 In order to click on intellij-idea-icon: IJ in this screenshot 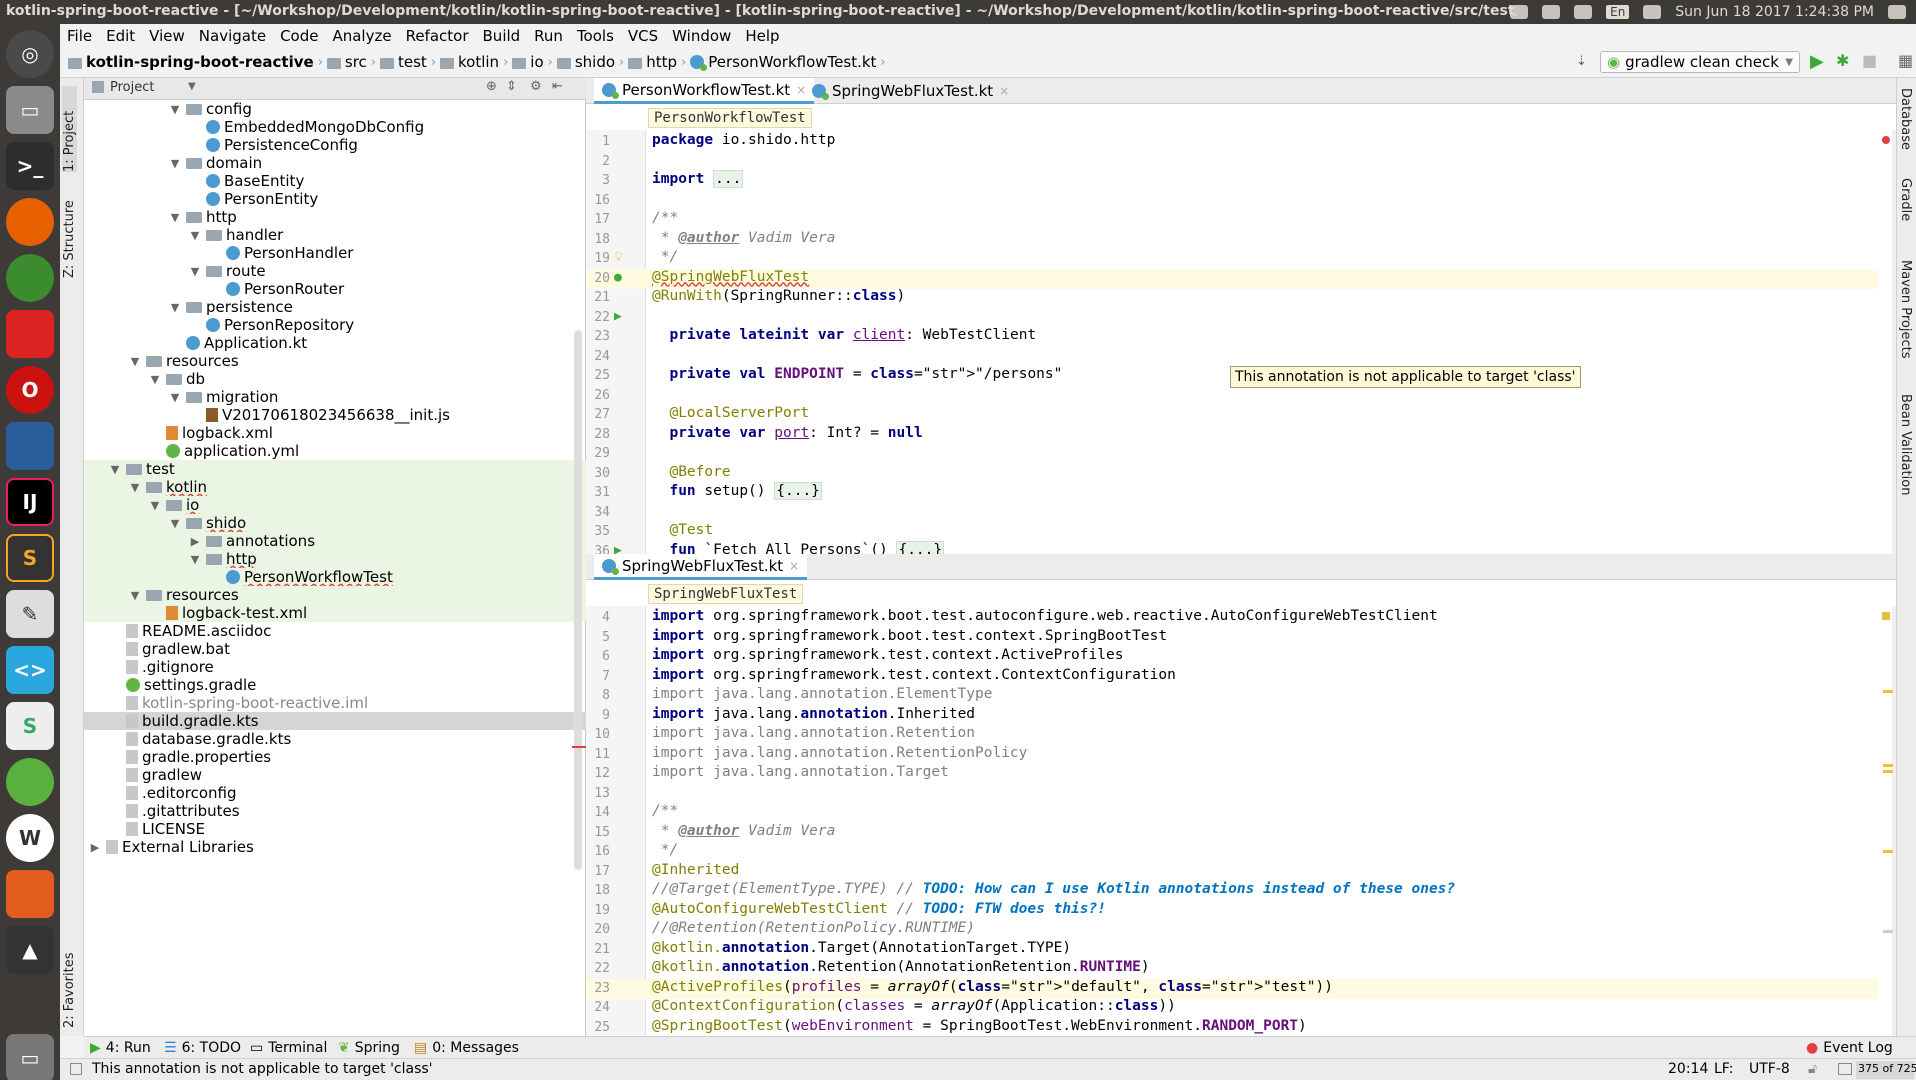, I will do `click(30, 502)`.